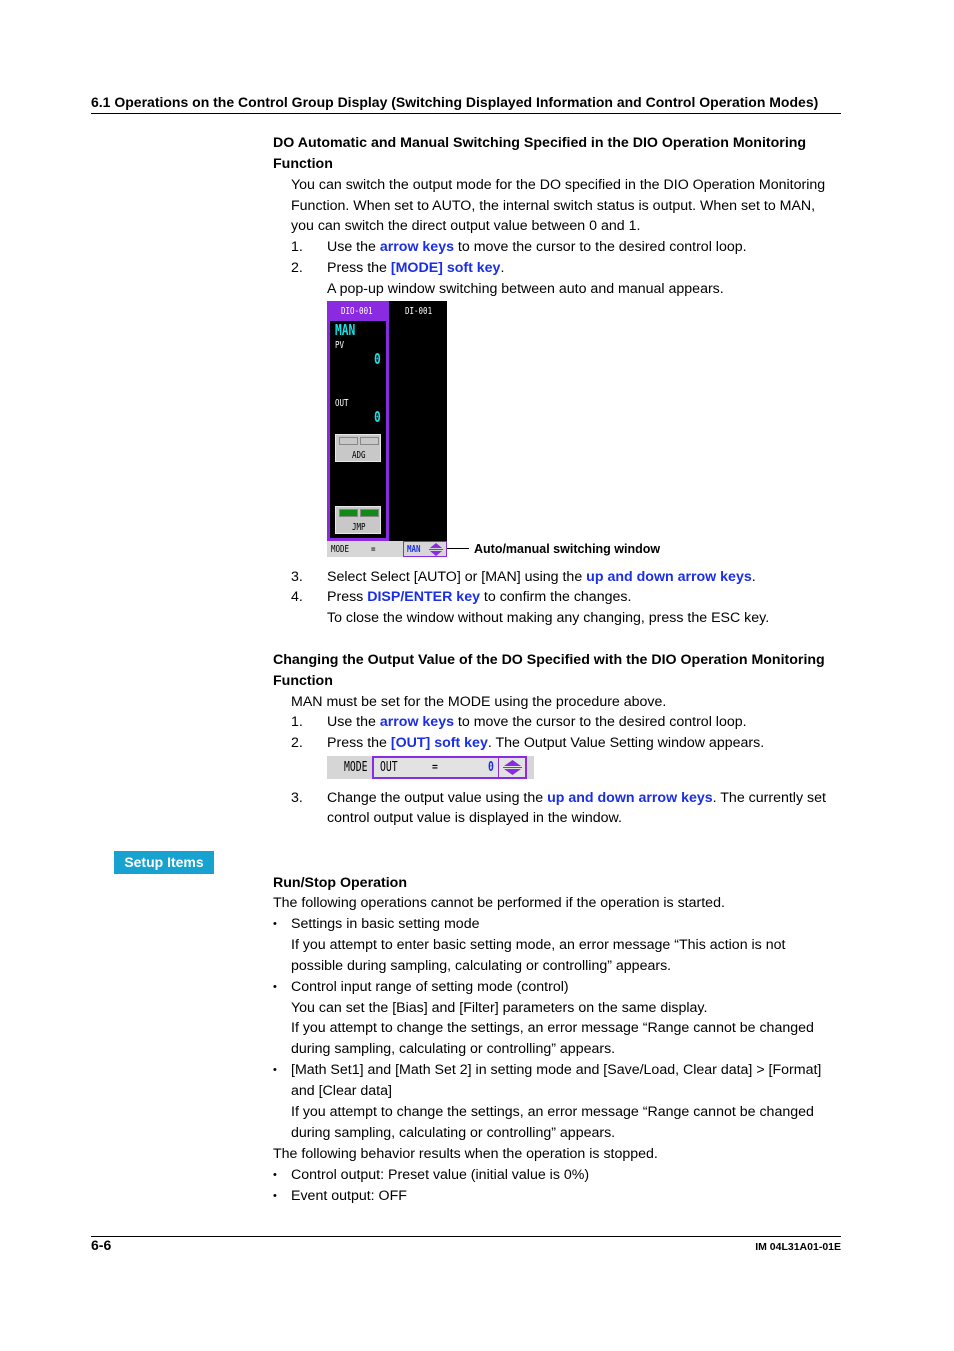 Image resolution: width=954 pixels, height=1351 pixels. What do you see at coordinates (303, 164) in the screenshot?
I see `section1-heading-cont: Function` at bounding box center [303, 164].